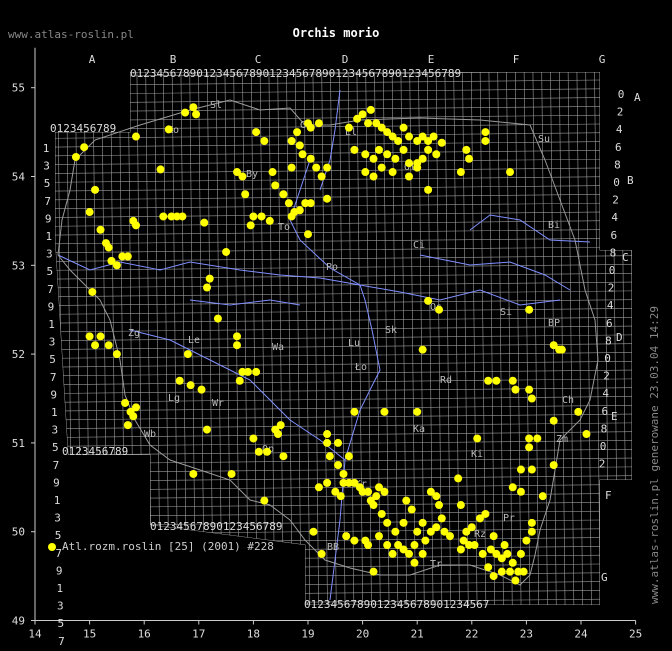 This screenshot has width=672, height=651. Describe the element at coordinates (637, 97) in the screenshot. I see `grid-right-letter: A` at that location.